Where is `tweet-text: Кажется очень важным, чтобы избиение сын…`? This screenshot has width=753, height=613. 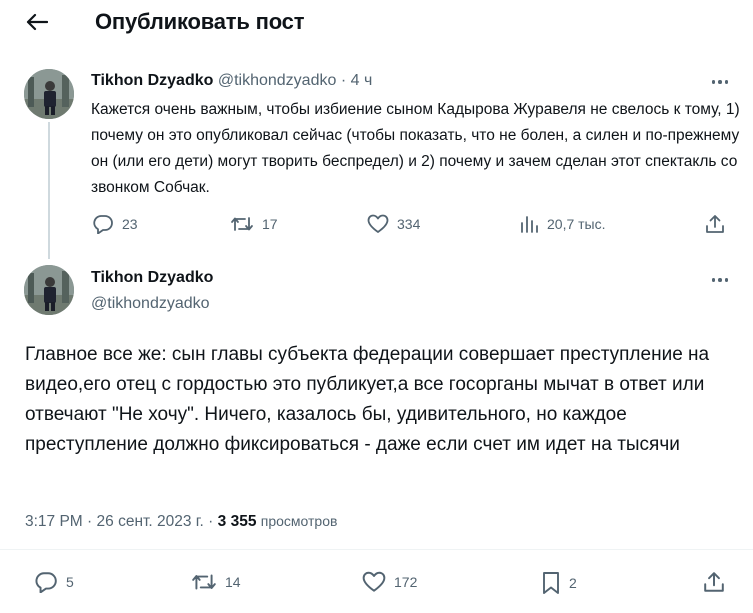 tweet-text: Кажется очень важным, чтобы избиение сын… is located at coordinates (415, 148).